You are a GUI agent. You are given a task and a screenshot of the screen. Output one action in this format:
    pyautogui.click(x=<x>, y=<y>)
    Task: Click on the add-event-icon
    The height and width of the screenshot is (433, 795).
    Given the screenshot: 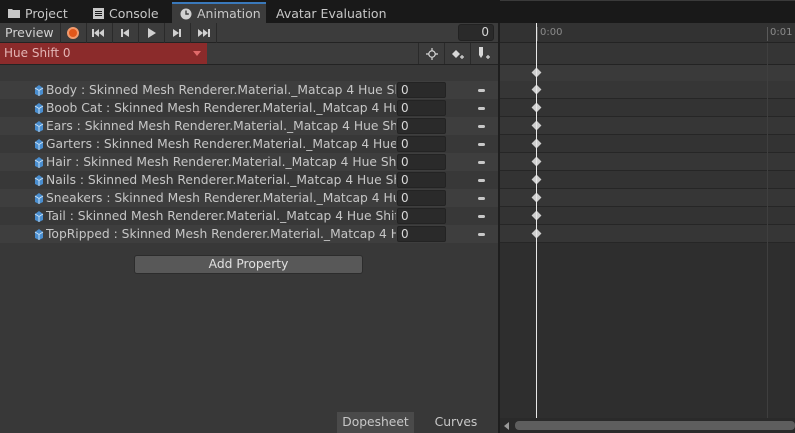 What is the action you would take?
    pyautogui.click(x=484, y=53)
    